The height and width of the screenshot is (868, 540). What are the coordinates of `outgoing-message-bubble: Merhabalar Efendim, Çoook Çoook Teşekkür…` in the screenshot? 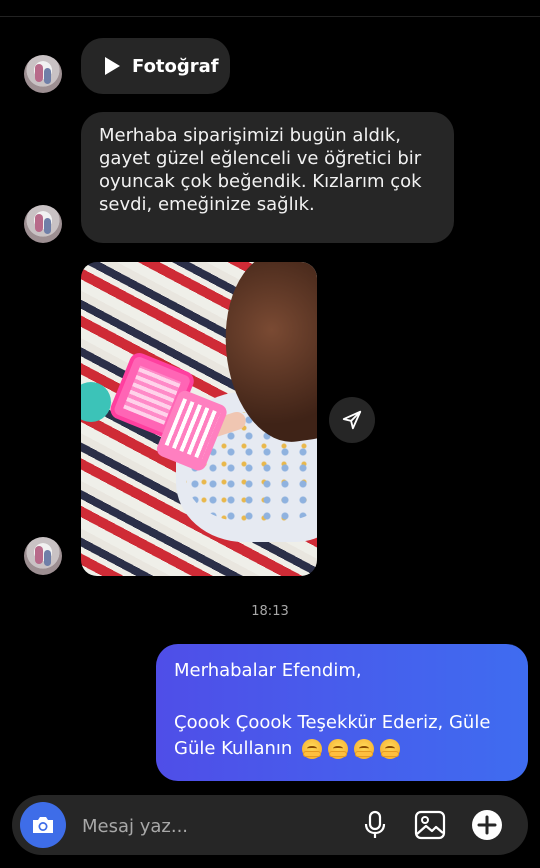 It's located at (342, 712).